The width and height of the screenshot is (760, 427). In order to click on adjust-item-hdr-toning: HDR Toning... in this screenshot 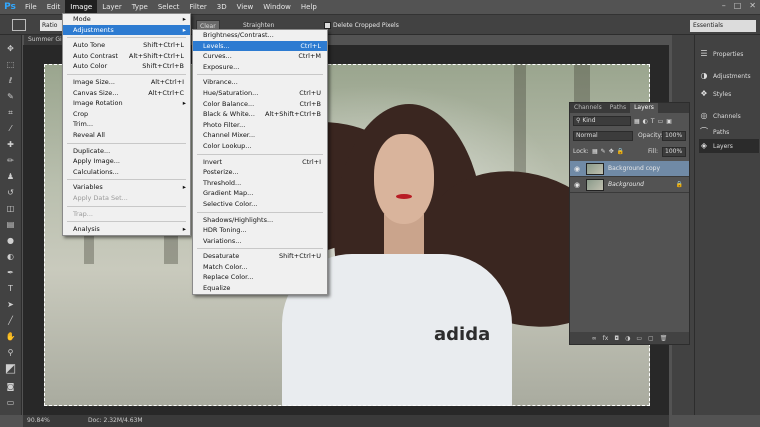, I will do `click(260, 230)`.